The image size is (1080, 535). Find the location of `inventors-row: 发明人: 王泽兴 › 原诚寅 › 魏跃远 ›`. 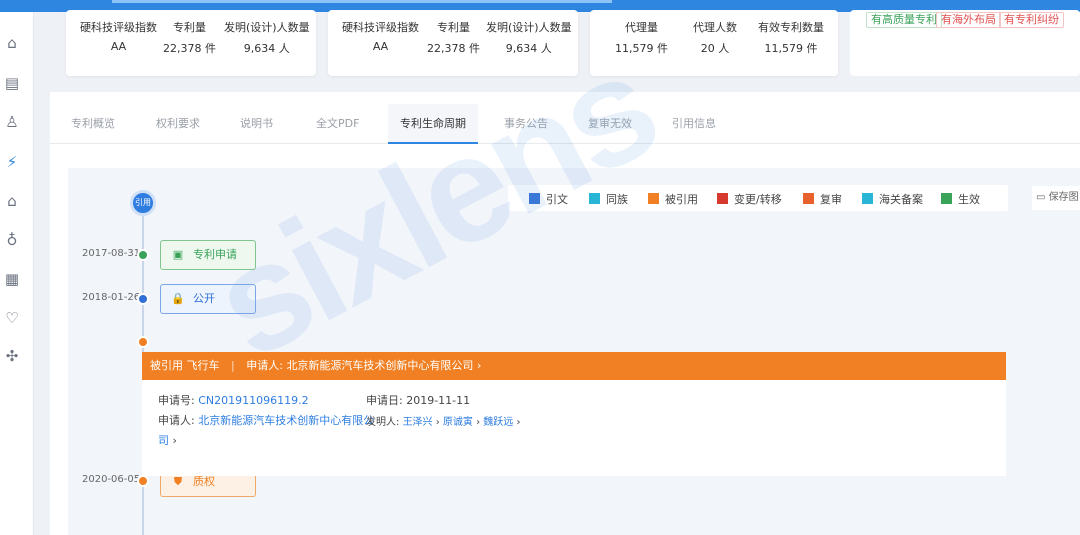

inventors-row: 发明人: 王泽兴 › 原诚寅 › 魏跃远 › is located at coordinates (443, 420).